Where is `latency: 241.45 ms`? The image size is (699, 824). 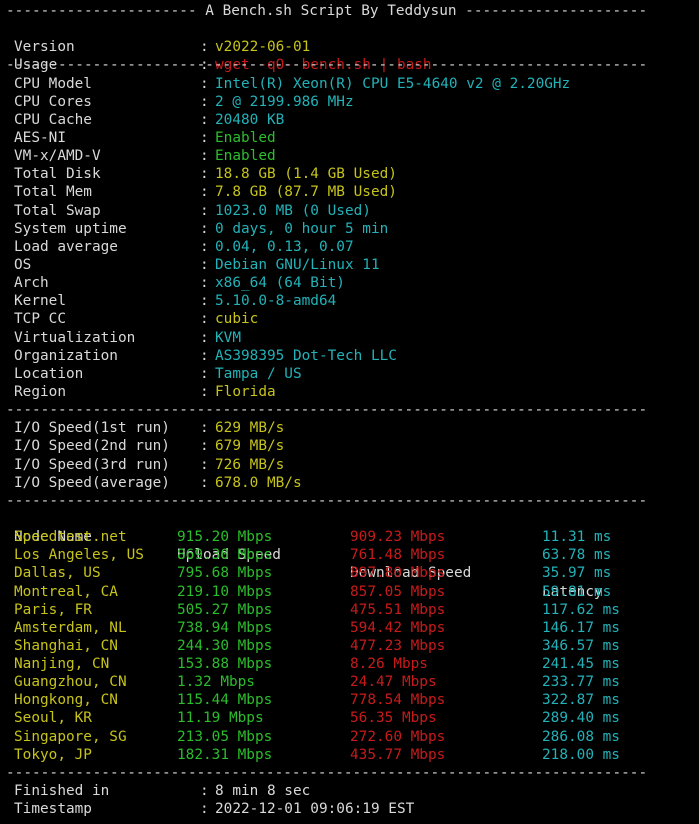
latency: 241.45 ms is located at coordinates (581, 664).